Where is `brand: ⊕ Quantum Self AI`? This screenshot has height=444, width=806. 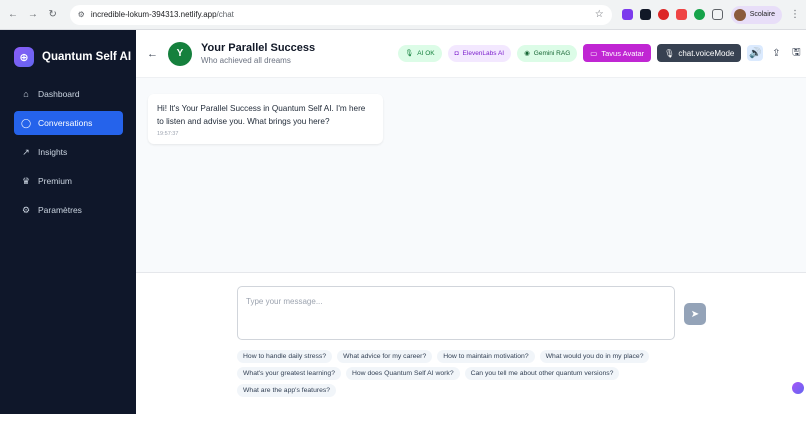 brand: ⊕ Quantum Self AI is located at coordinates (68, 51).